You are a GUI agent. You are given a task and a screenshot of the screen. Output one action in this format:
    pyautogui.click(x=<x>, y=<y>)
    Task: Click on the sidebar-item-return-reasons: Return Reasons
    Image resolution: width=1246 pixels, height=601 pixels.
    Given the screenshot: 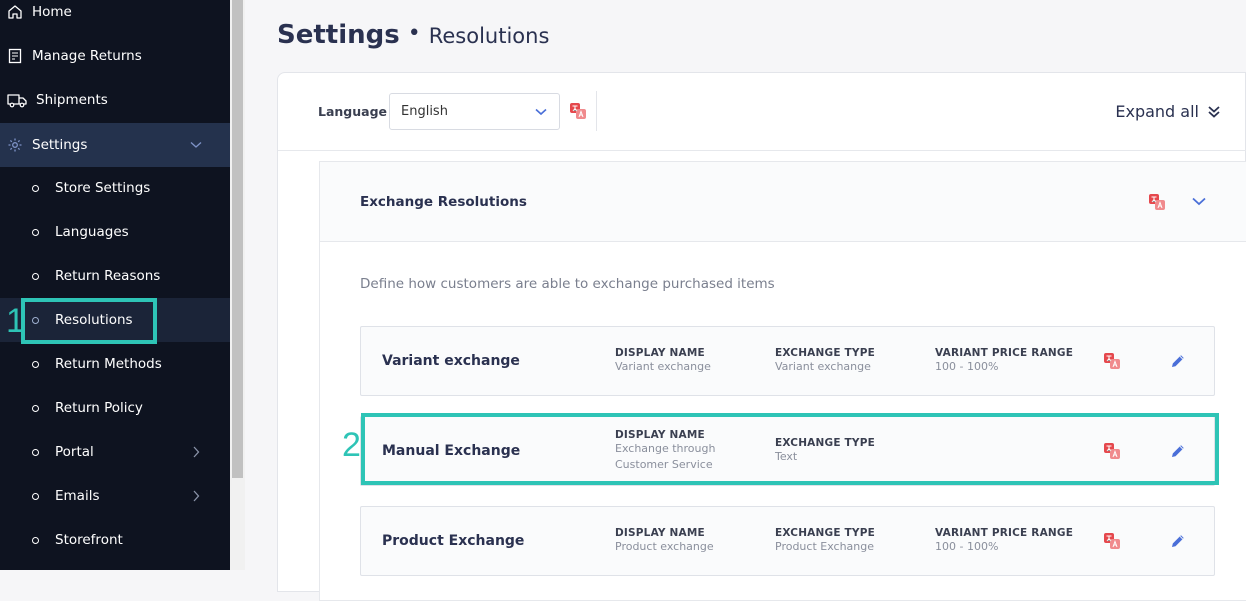 What is the action you would take?
    pyautogui.click(x=115, y=276)
    